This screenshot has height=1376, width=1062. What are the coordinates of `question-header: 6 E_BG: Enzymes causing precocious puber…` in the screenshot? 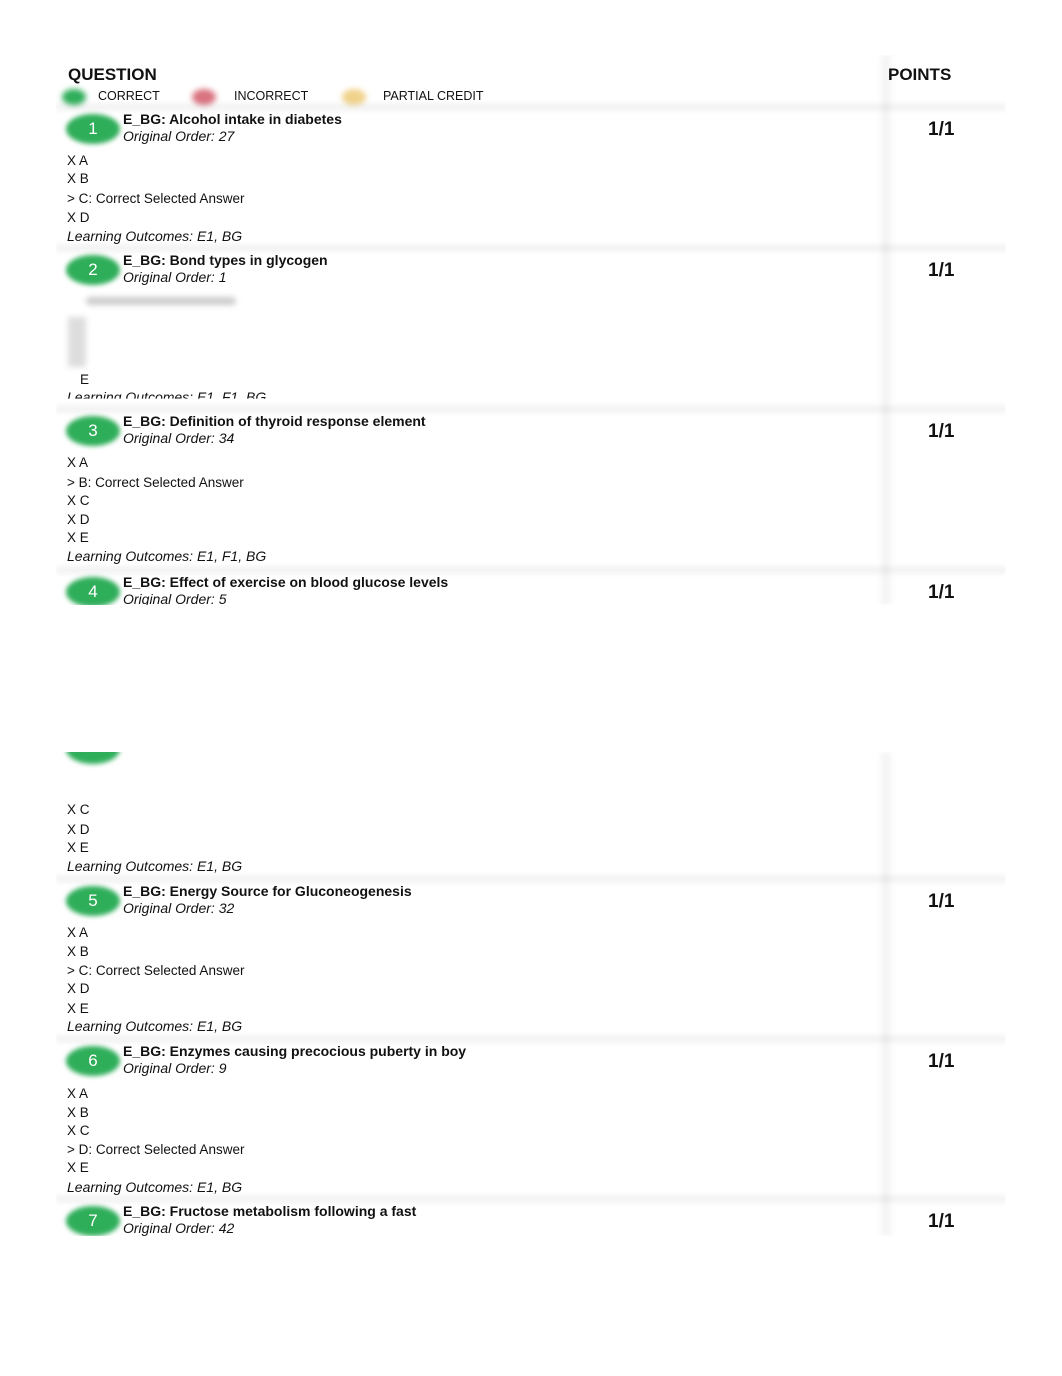 It's located at (531, 1062).